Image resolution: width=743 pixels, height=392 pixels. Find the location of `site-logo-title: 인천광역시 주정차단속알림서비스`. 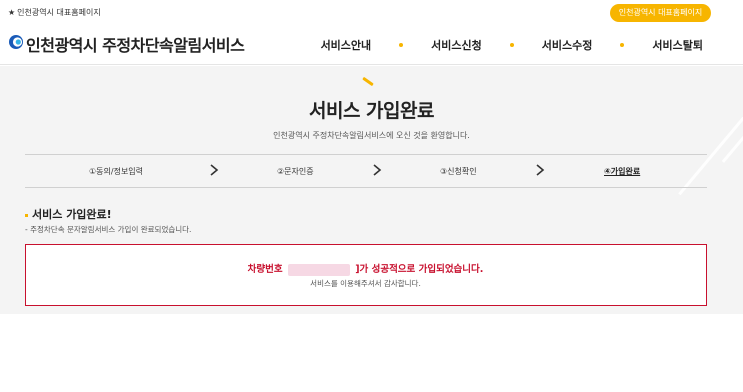

site-logo-title: 인천광역시 주정차단속알림서비스 is located at coordinates (135, 44).